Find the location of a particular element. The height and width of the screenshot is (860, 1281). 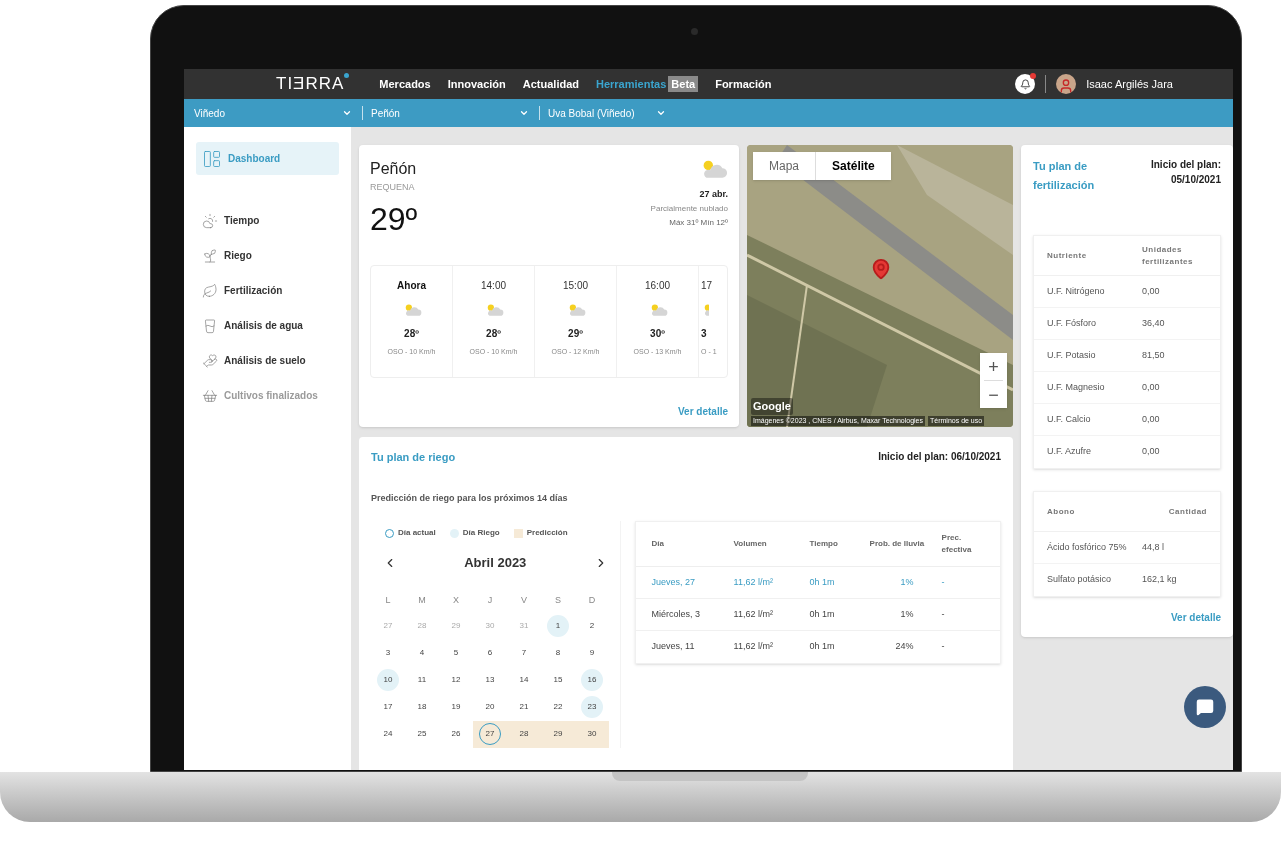

sidebar-item: Fertilización is located at coordinates (267, 290).